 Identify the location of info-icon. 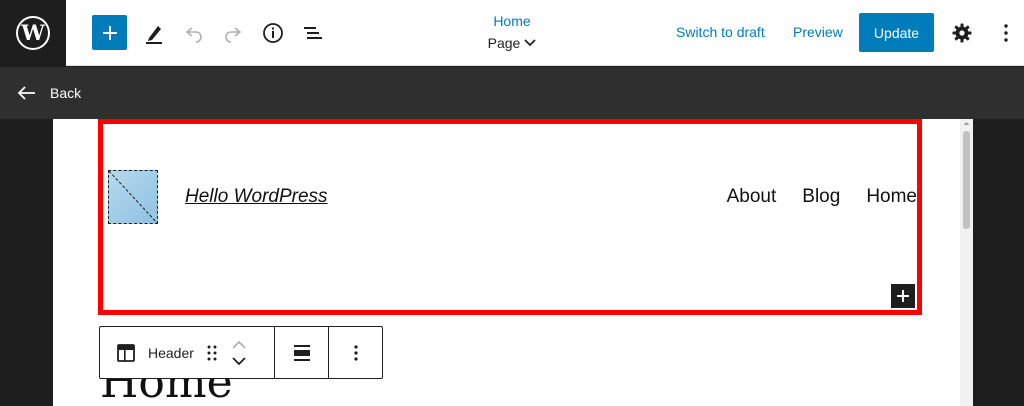
(273, 33).